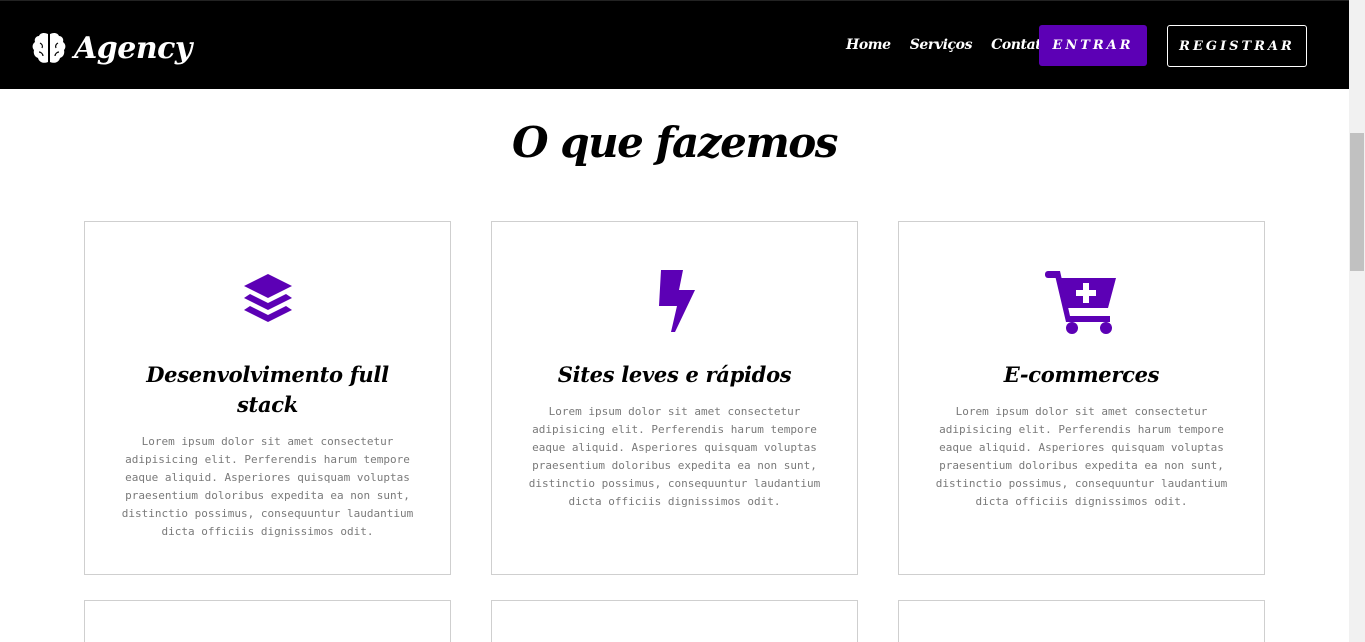 This screenshot has height=642, width=1365. What do you see at coordinates (133, 48) in the screenshot?
I see `brand-name: Agency` at bounding box center [133, 48].